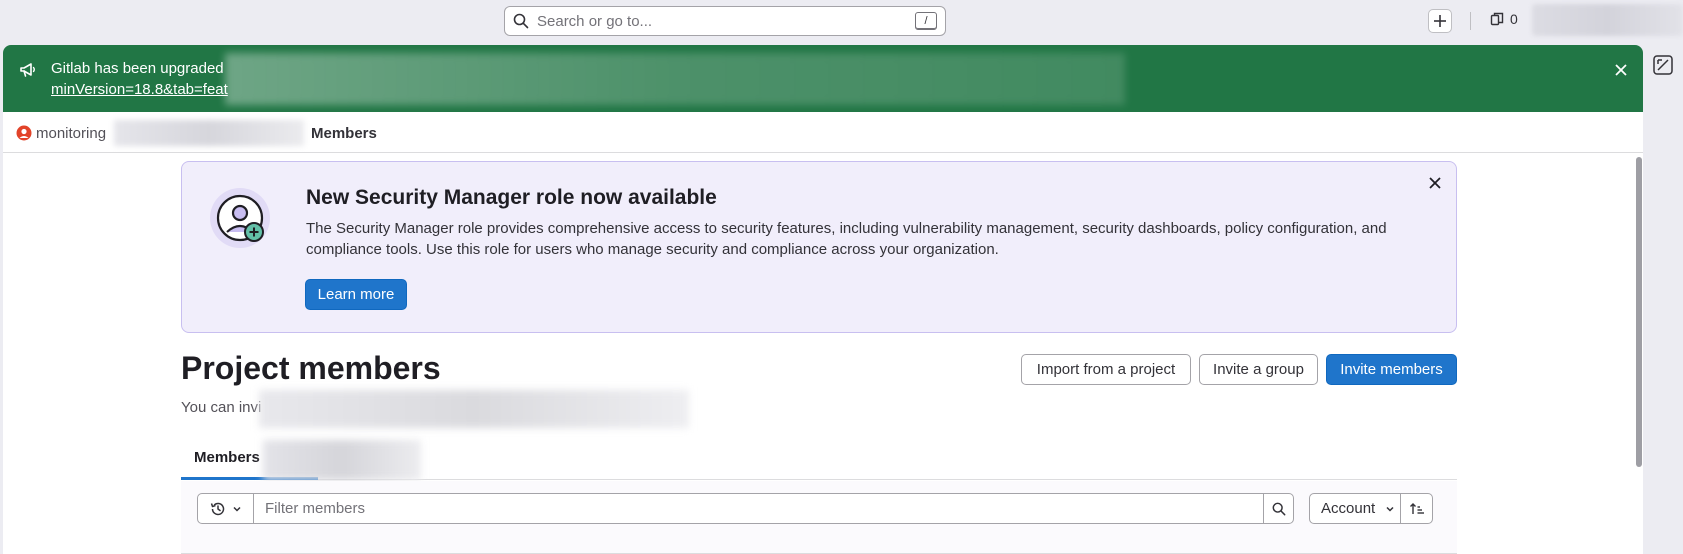 The image size is (1683, 554). I want to click on member-tabs: Members, so click(819, 460).